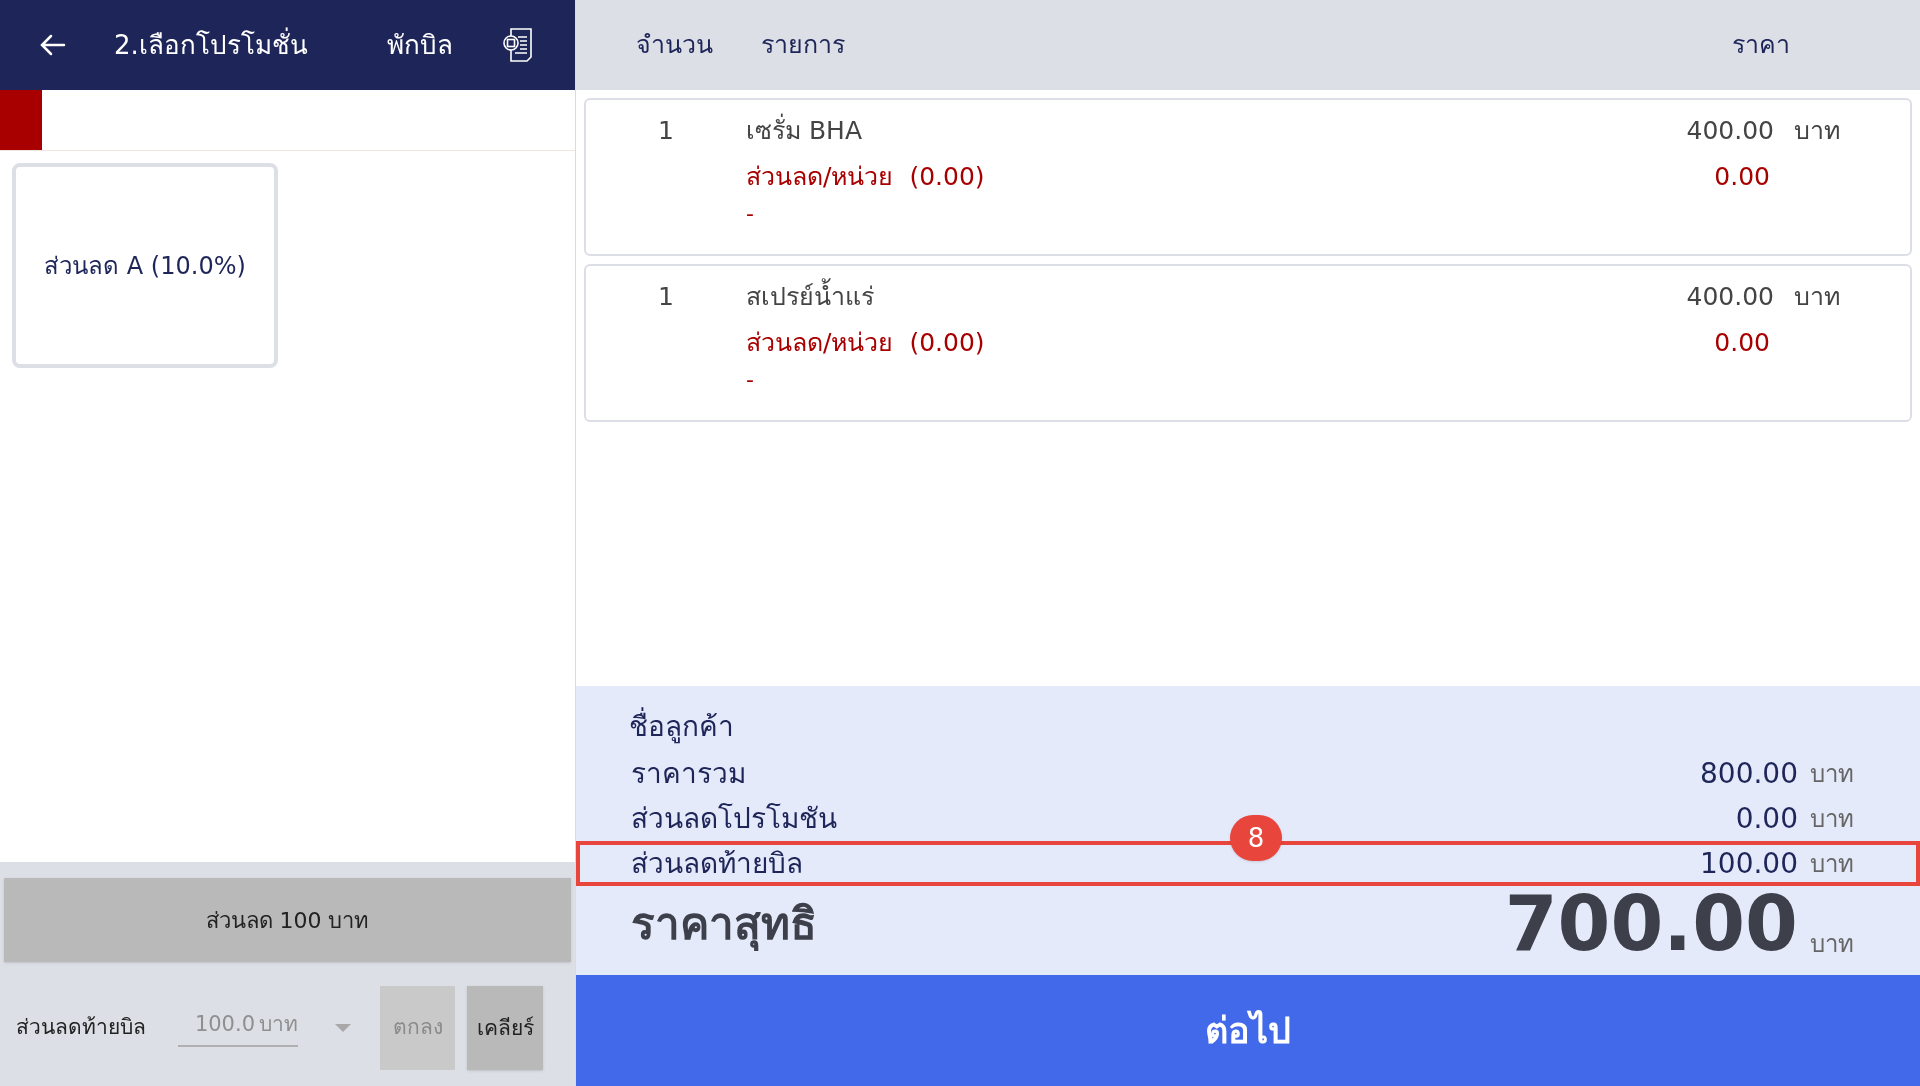  I want to click on order-item-card: 1 สเปรย์น้ำแร่ ส่วนลด/หน่วย (0.00) - 400.00 บาท 0.00, so click(1248, 343).